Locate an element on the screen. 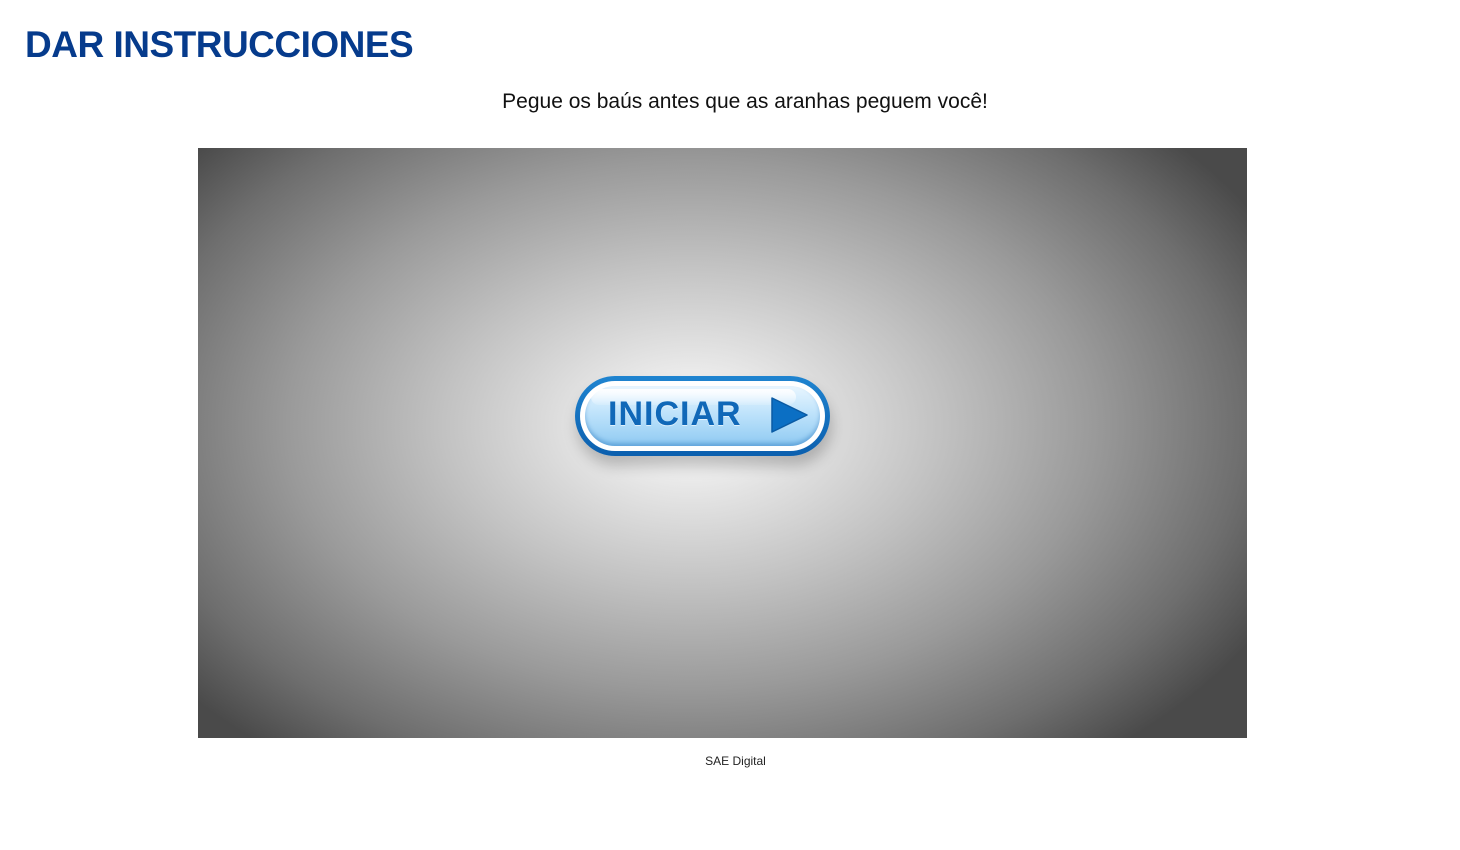 The image size is (1460, 850). page-title: DAR INSTRUCCIONES is located at coordinates (219, 44).